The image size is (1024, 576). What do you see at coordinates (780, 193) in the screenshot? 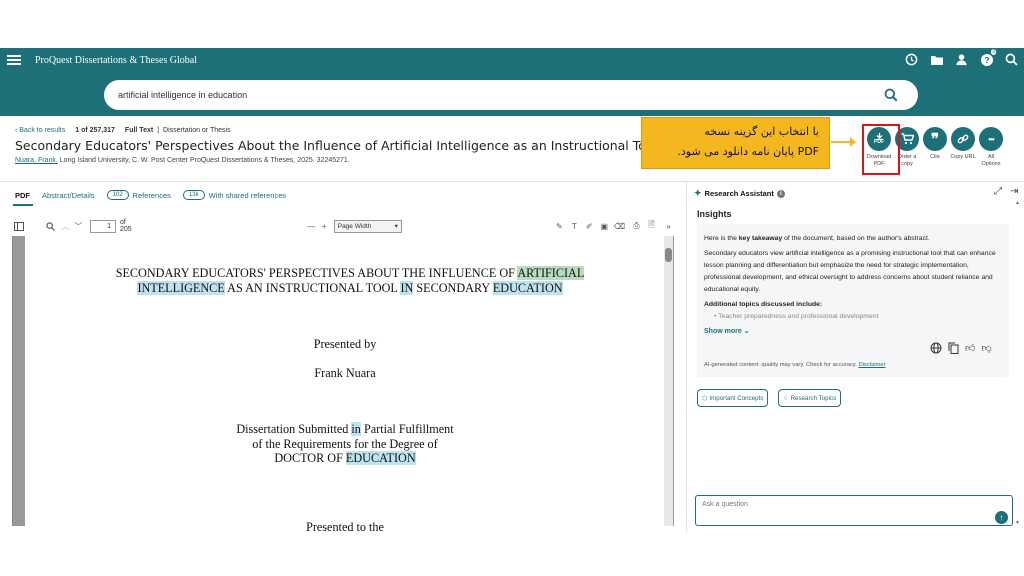
I see `info-icon: i` at bounding box center [780, 193].